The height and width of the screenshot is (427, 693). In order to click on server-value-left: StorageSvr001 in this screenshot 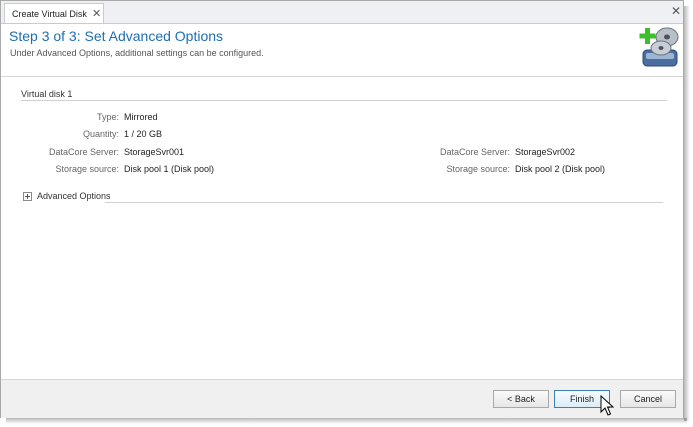, I will do `click(154, 152)`.